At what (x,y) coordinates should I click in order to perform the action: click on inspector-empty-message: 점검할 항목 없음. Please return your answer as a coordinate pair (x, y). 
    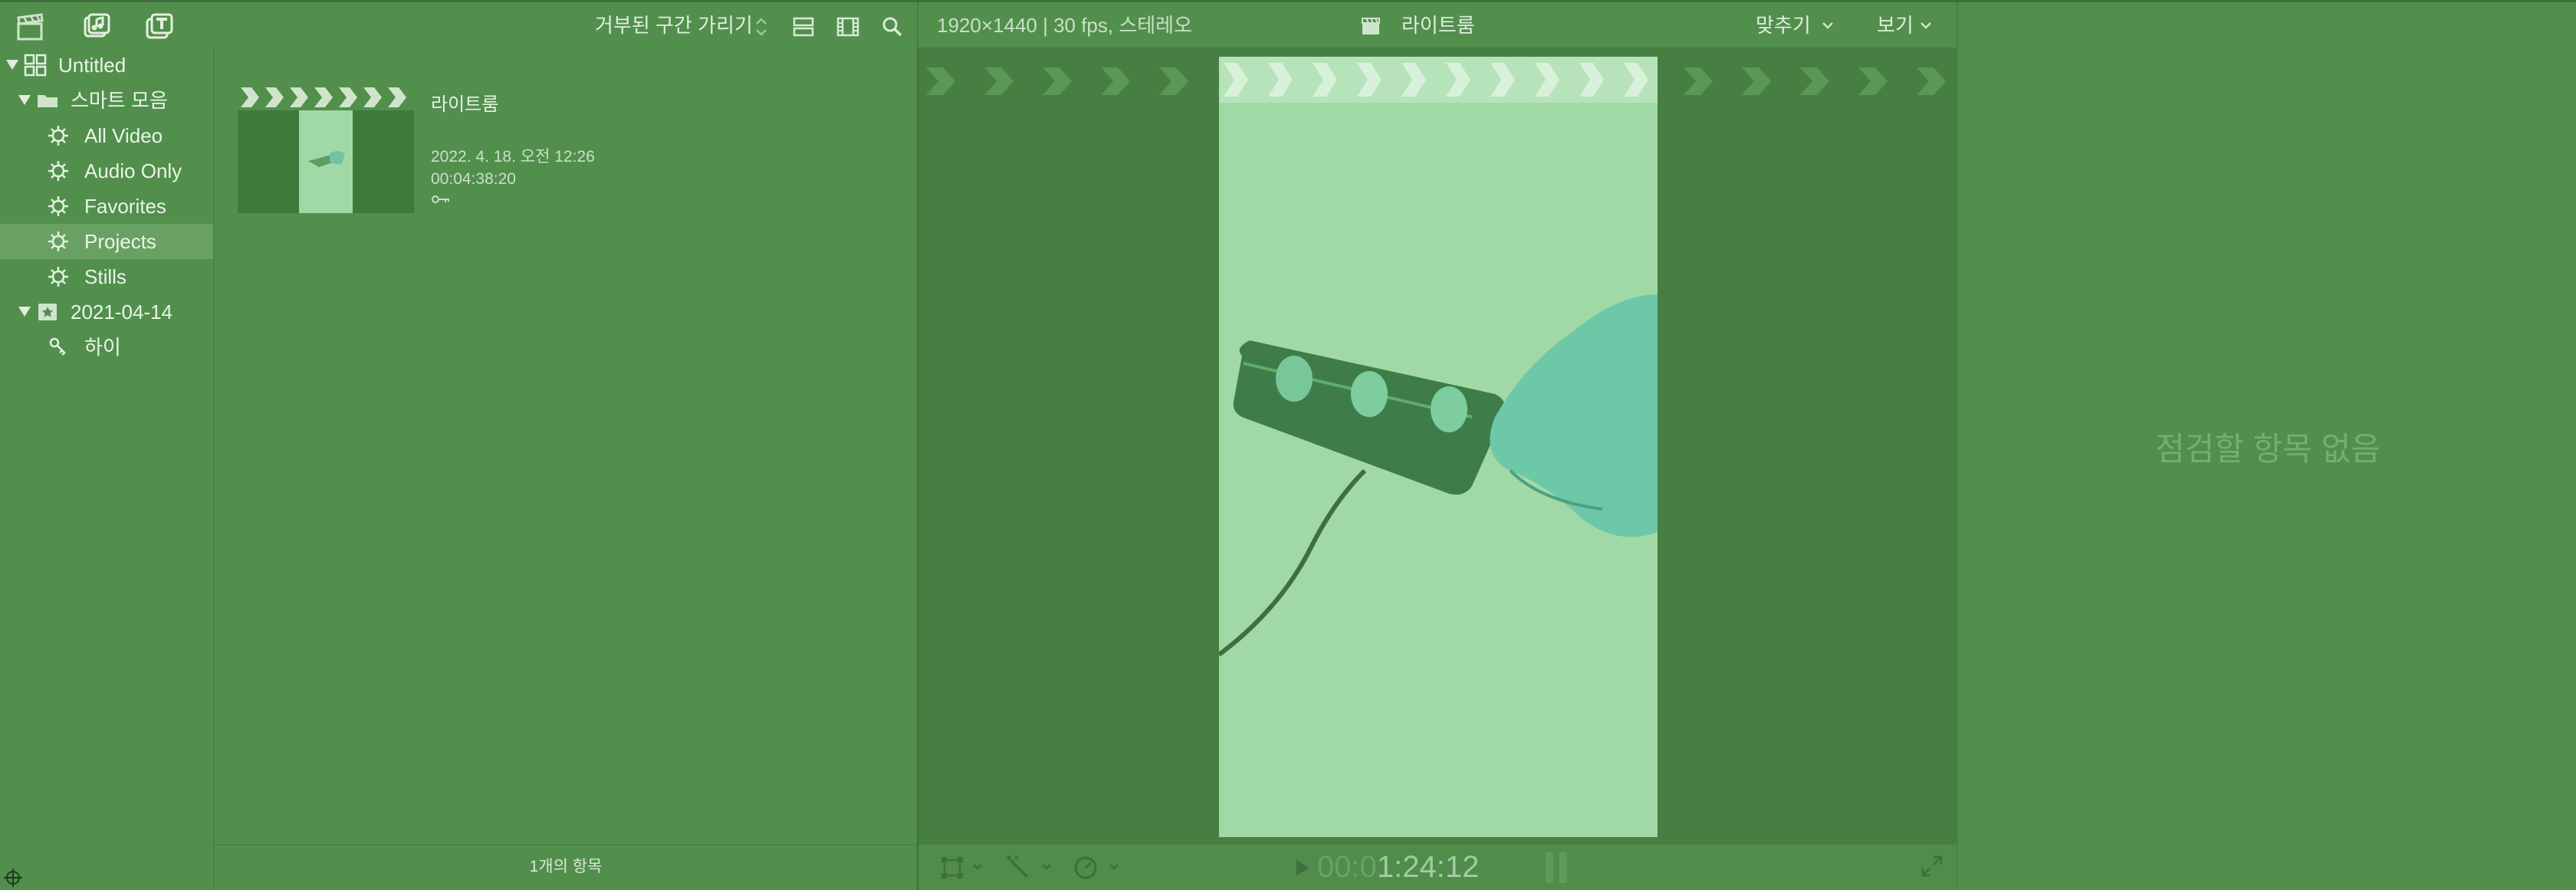
    Looking at the image, I should click on (2267, 449).